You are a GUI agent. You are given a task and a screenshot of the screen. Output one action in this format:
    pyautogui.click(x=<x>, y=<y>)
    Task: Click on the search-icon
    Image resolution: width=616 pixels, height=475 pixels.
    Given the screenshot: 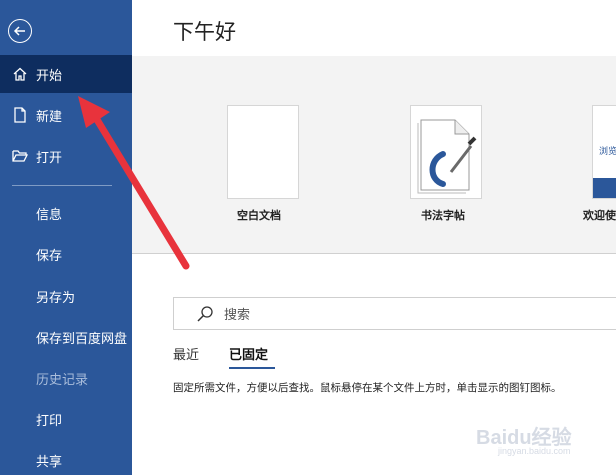 What is the action you would take?
    pyautogui.click(x=205, y=314)
    